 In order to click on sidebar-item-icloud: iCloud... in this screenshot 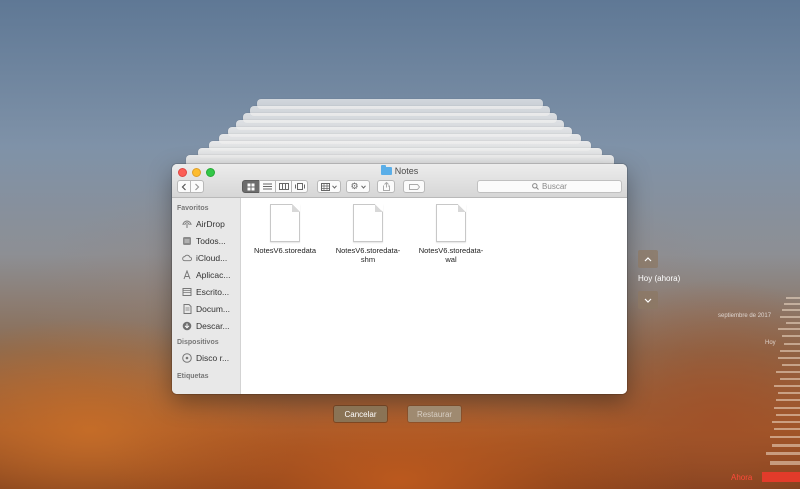, I will do `click(206, 257)`.